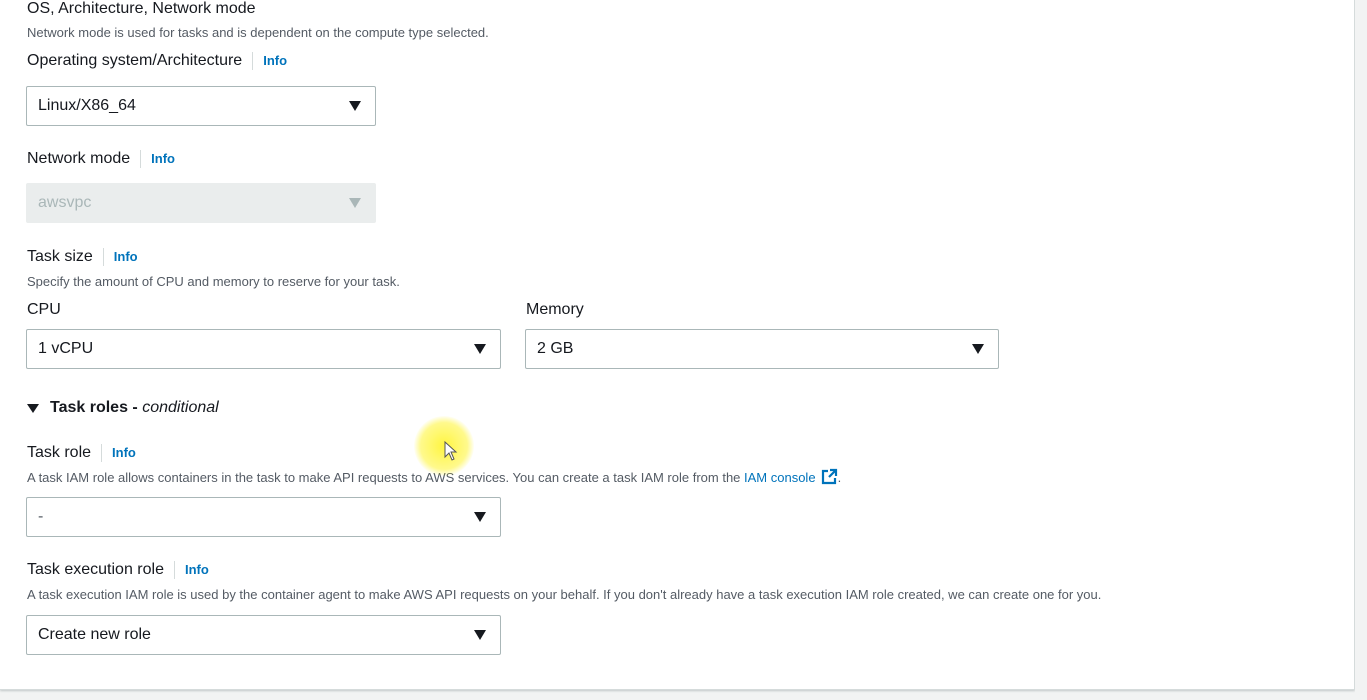 This screenshot has width=1367, height=700. I want to click on task-roles-expander: Task roles - conditional, so click(123, 408).